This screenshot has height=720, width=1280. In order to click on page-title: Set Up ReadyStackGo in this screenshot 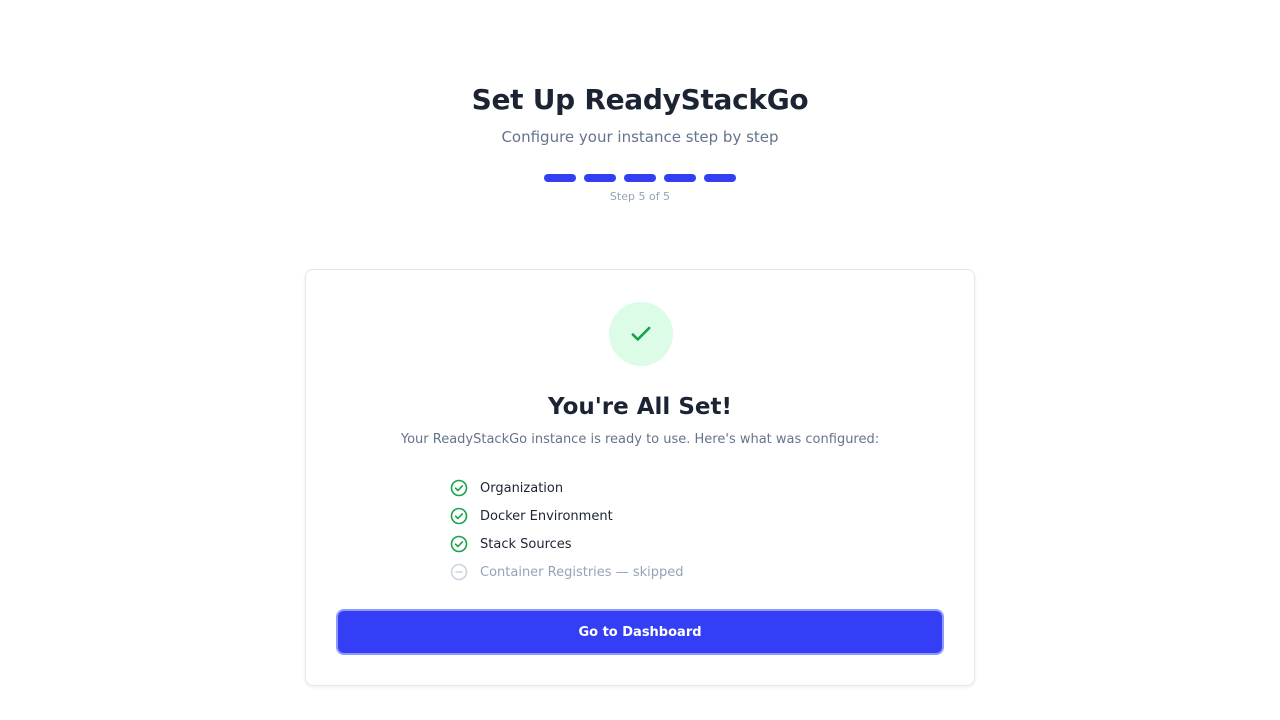, I will do `click(640, 99)`.